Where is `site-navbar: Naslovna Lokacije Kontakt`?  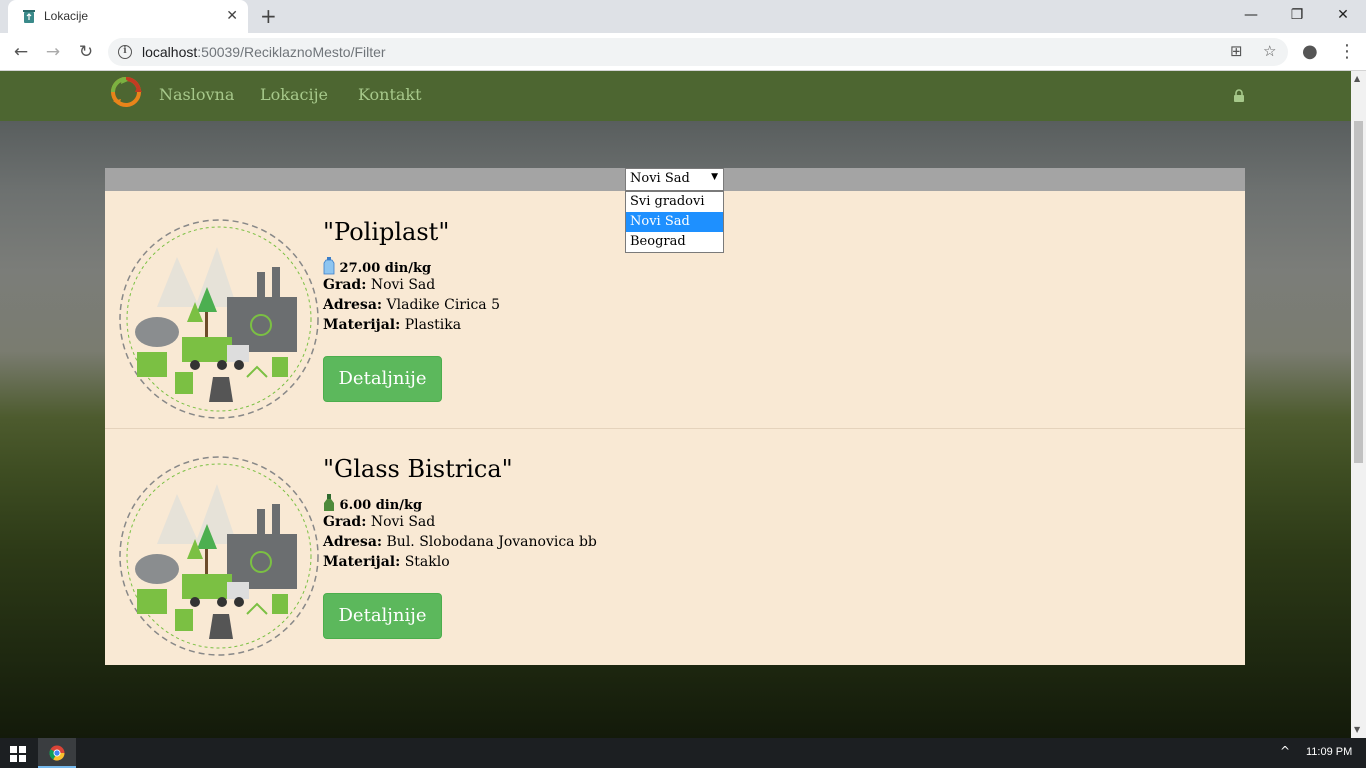
site-navbar: Naslovna Lokacije Kontakt is located at coordinates (675, 96).